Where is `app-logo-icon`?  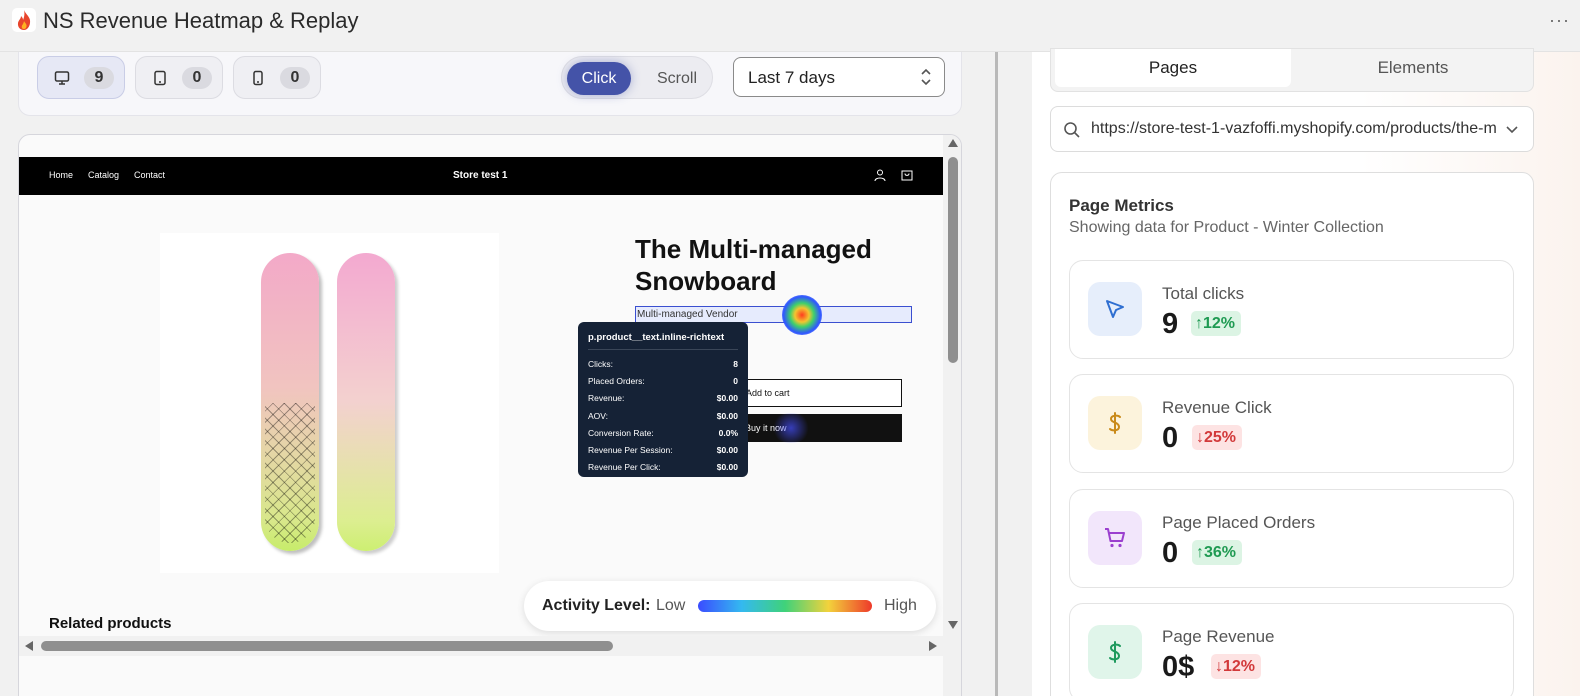
app-logo-icon is located at coordinates (24, 20).